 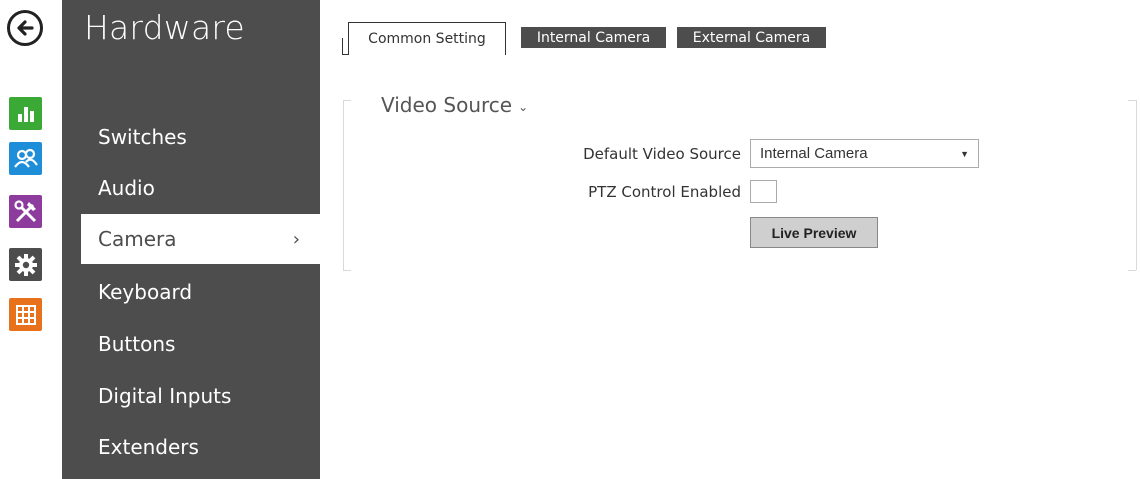 What do you see at coordinates (25, 211) in the screenshot?
I see `services-tools-icon` at bounding box center [25, 211].